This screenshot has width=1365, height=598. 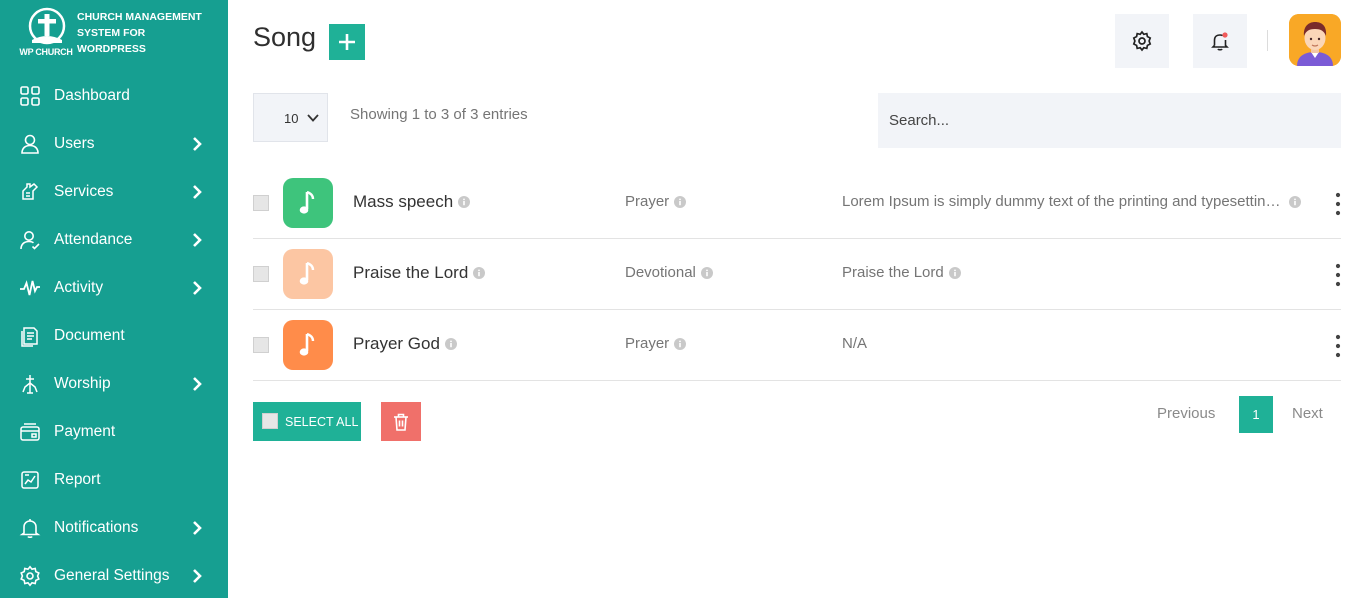 I want to click on select-all-button: SELECT ALL, so click(x=307, y=421).